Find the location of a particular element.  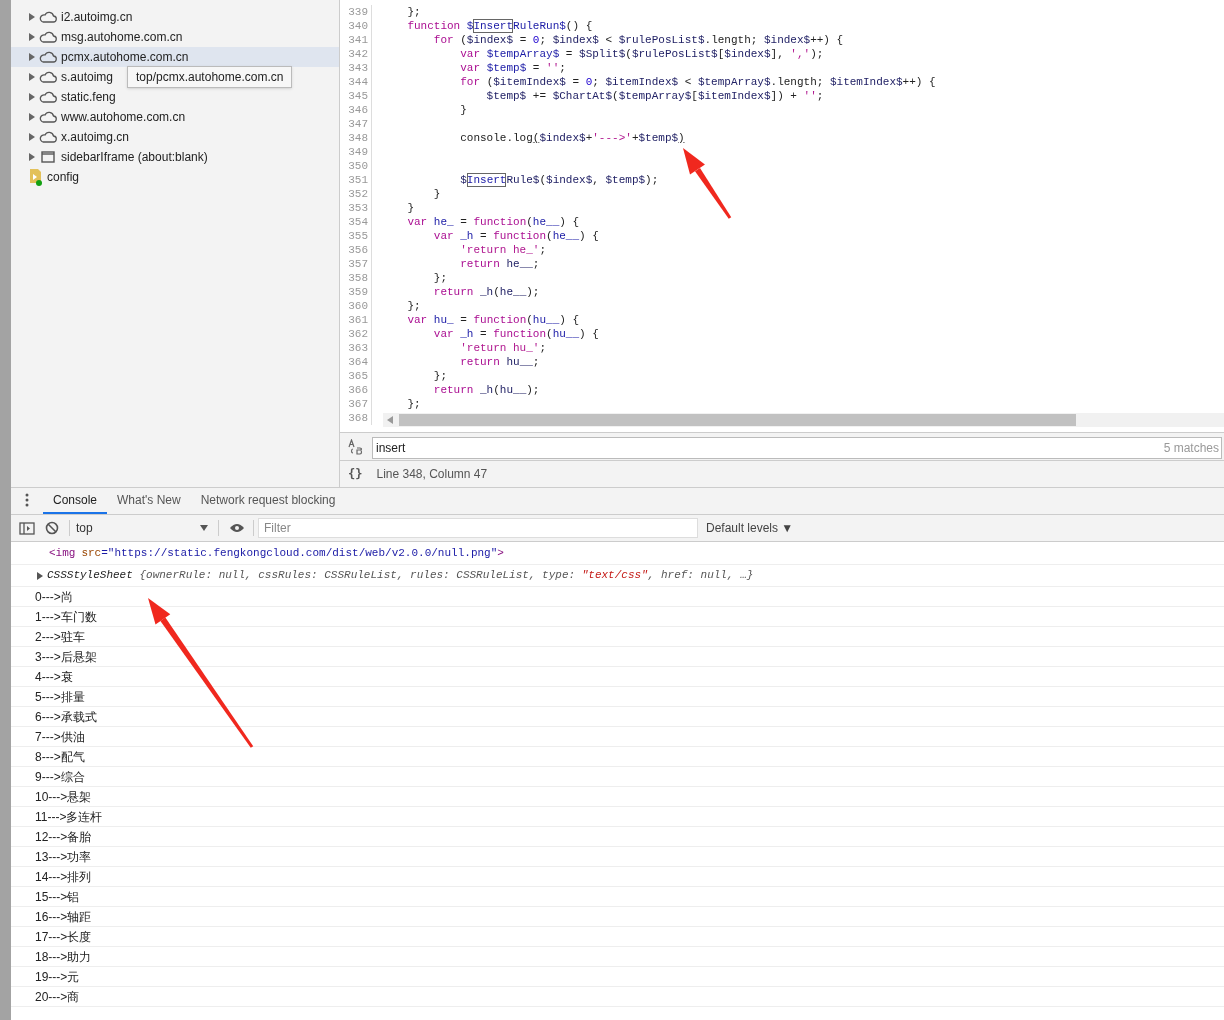

drawer-tab: Network request blocking is located at coordinates (268, 500).